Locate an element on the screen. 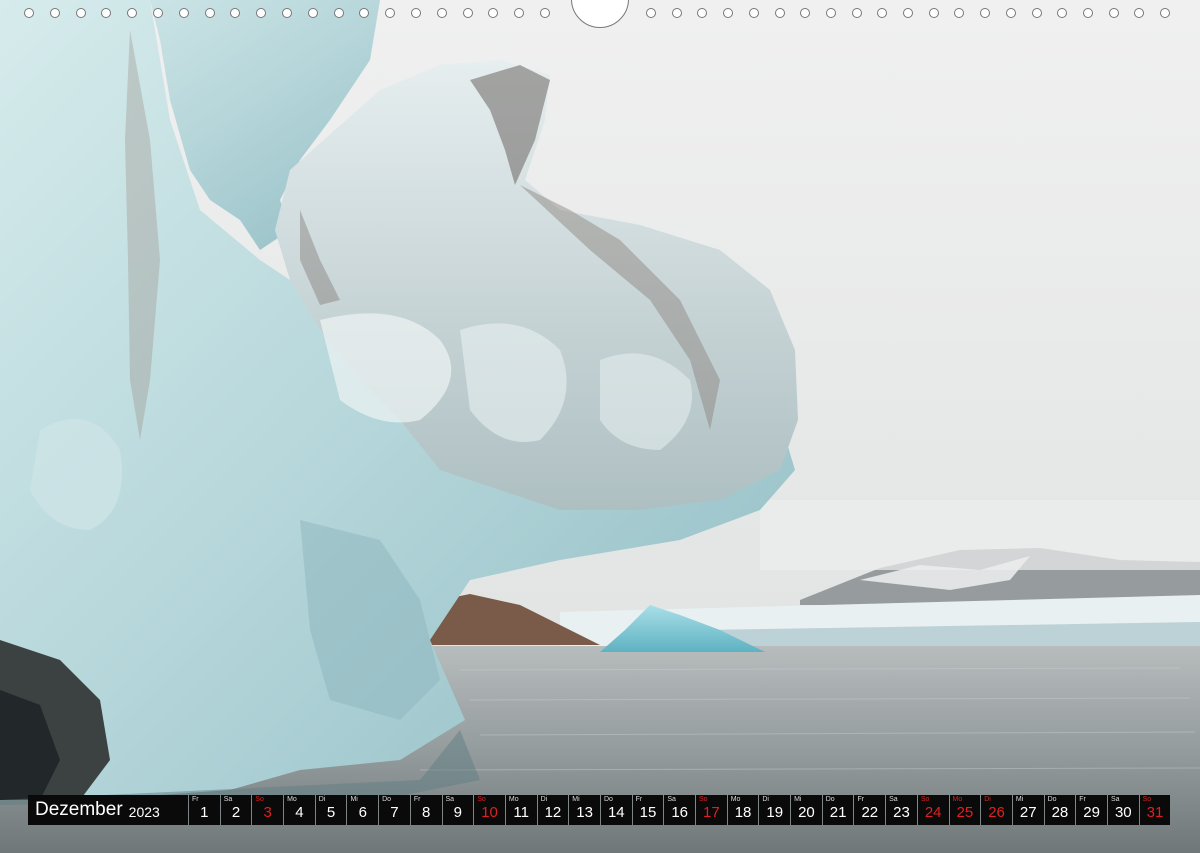  day-number: 21 is located at coordinates (838, 812).